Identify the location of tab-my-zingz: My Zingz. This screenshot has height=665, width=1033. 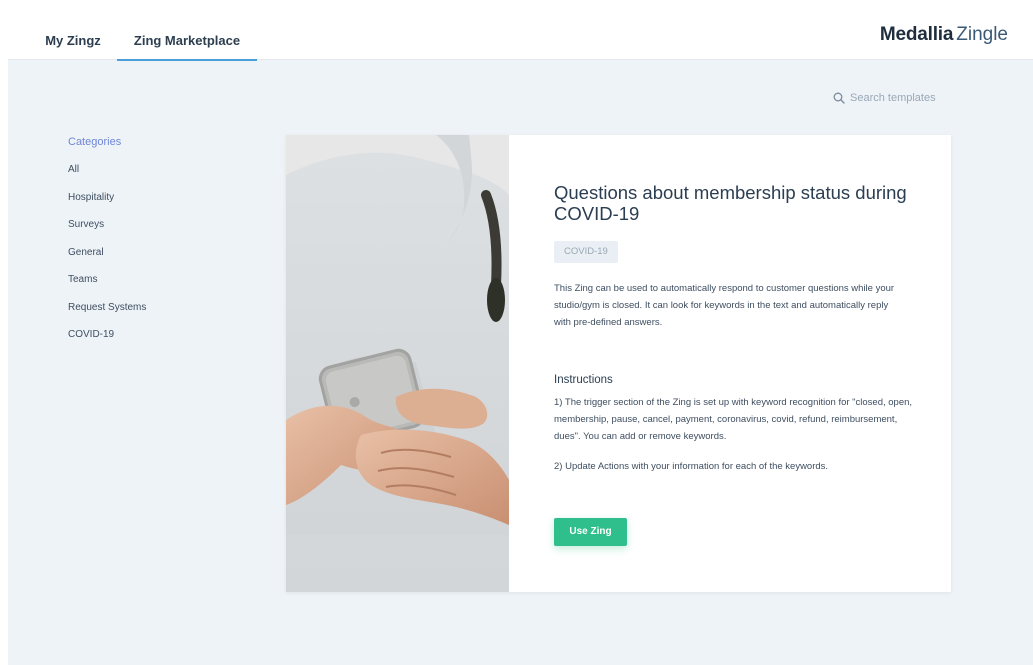
(73, 34).